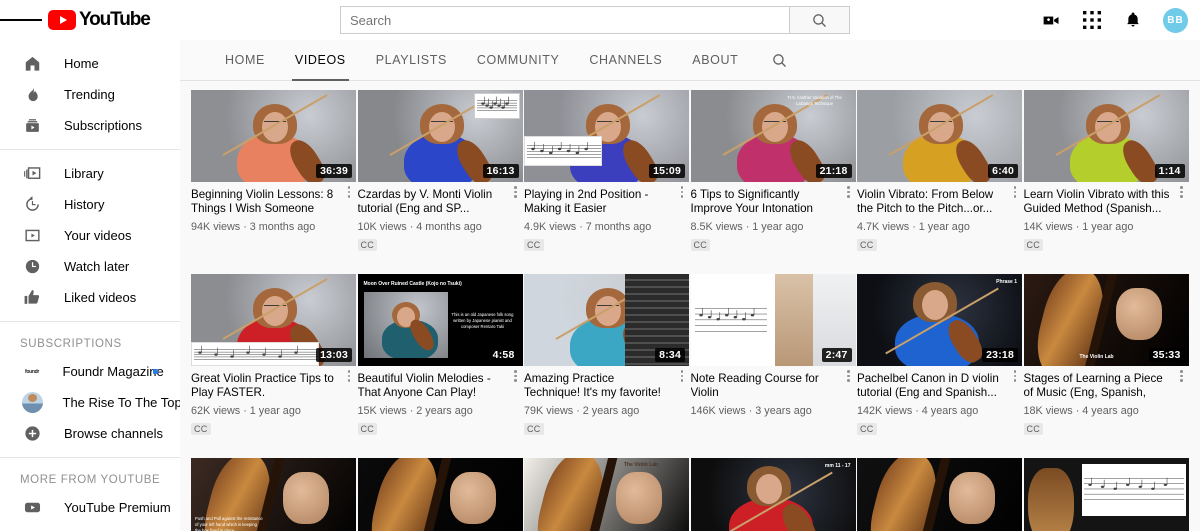  Describe the element at coordinates (518, 60) in the screenshot. I see `tab-community: COMMUNITY` at that location.